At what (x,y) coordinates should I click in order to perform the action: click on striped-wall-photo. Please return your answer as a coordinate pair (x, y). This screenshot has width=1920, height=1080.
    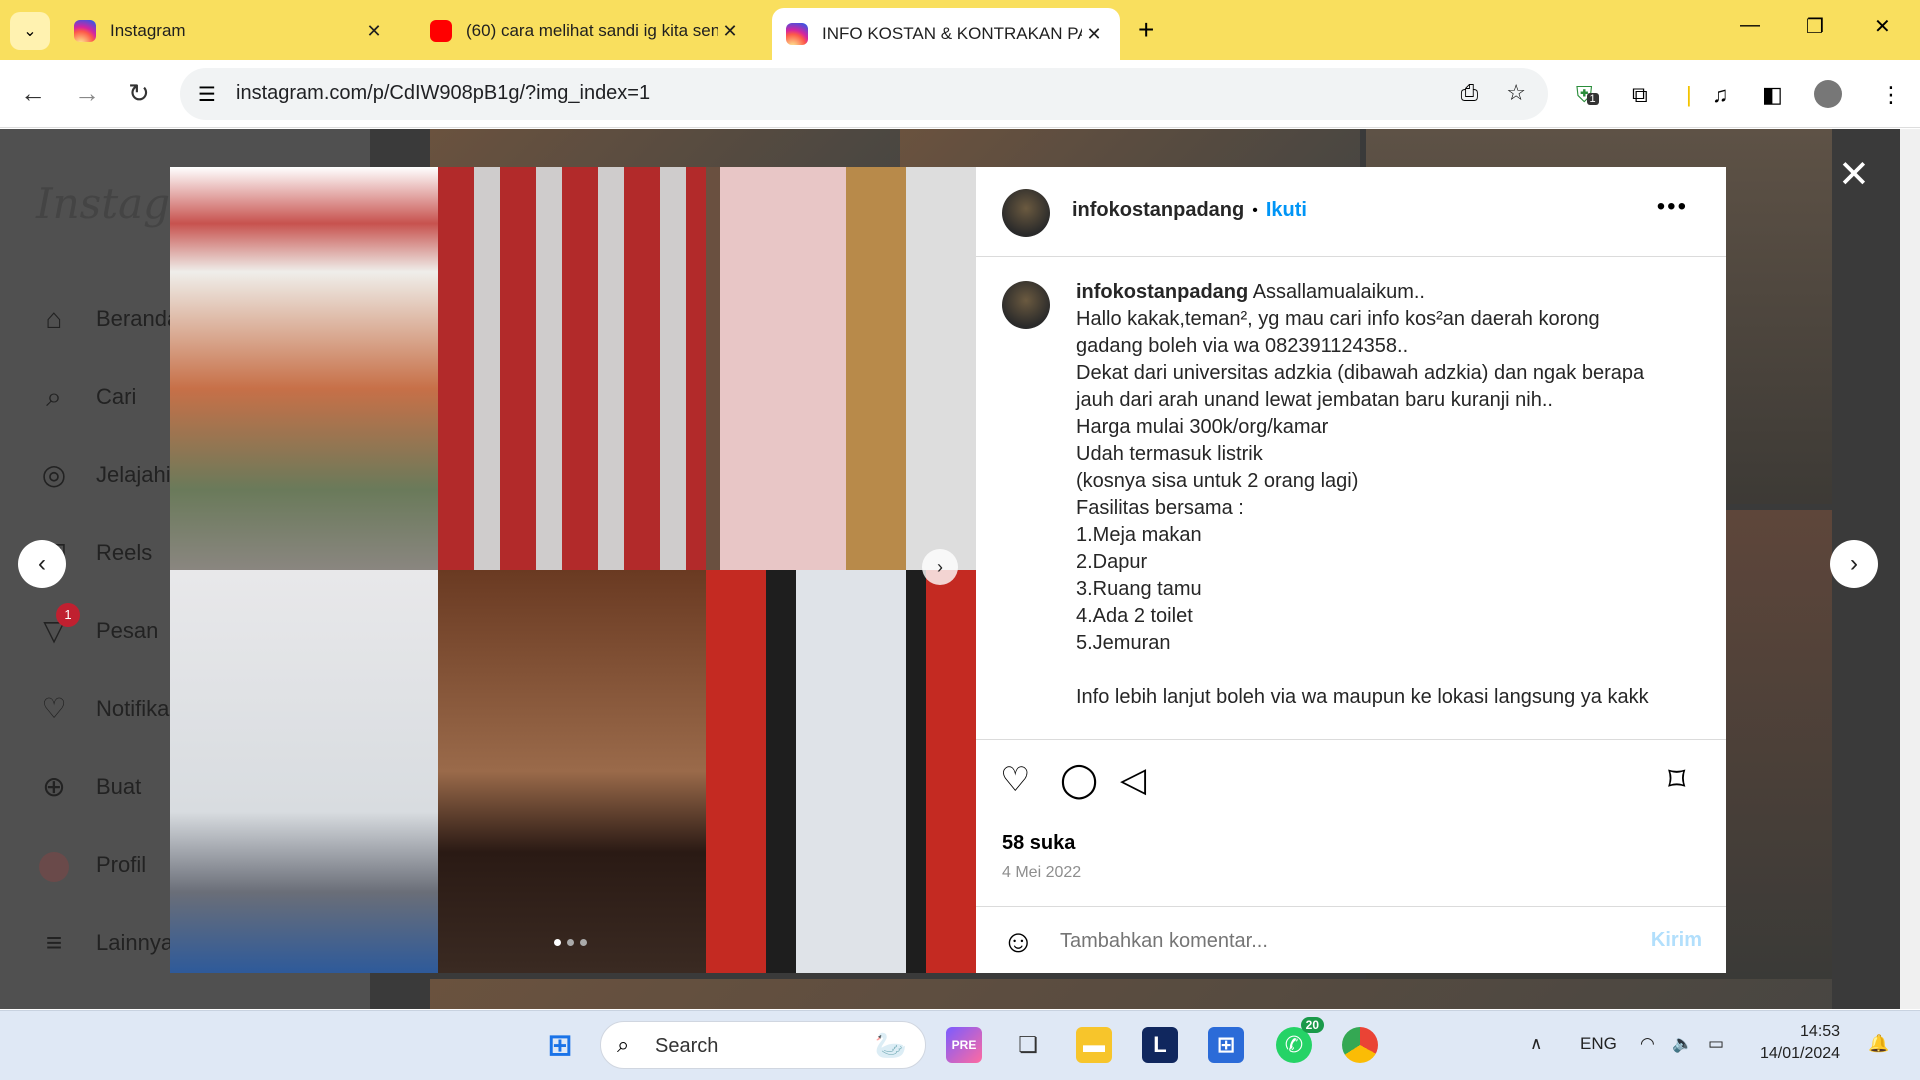
    Looking at the image, I should click on (572, 368).